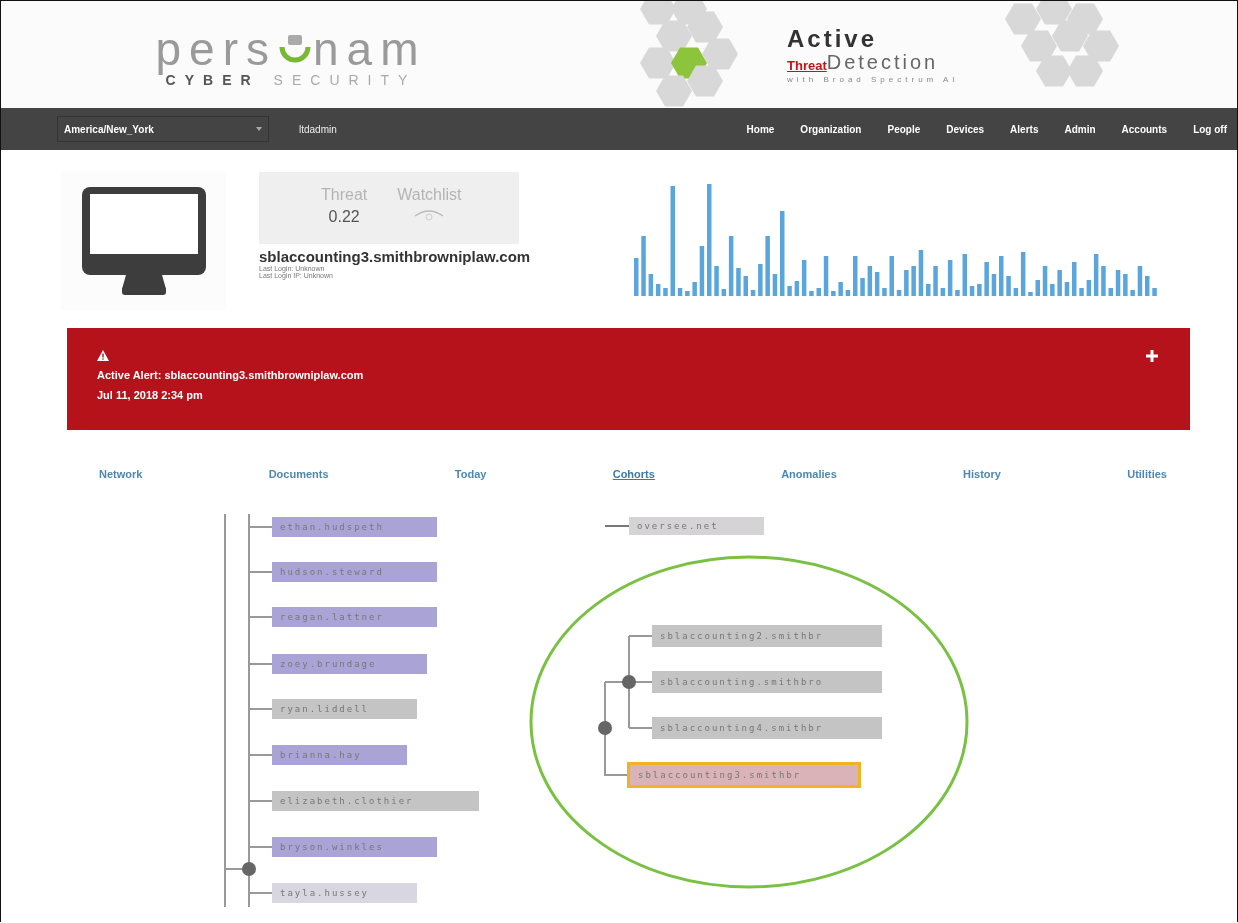  I want to click on expand-button, so click(1152, 356).